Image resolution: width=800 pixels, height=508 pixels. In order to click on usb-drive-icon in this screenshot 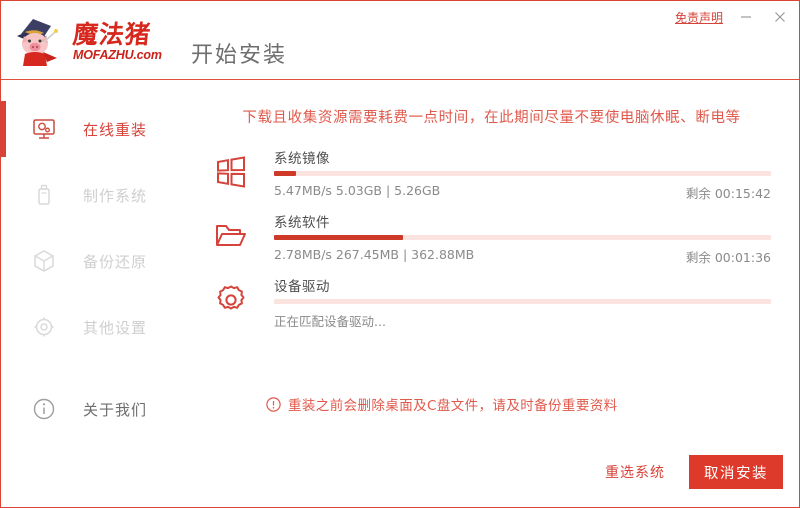, I will do `click(57, 195)`.